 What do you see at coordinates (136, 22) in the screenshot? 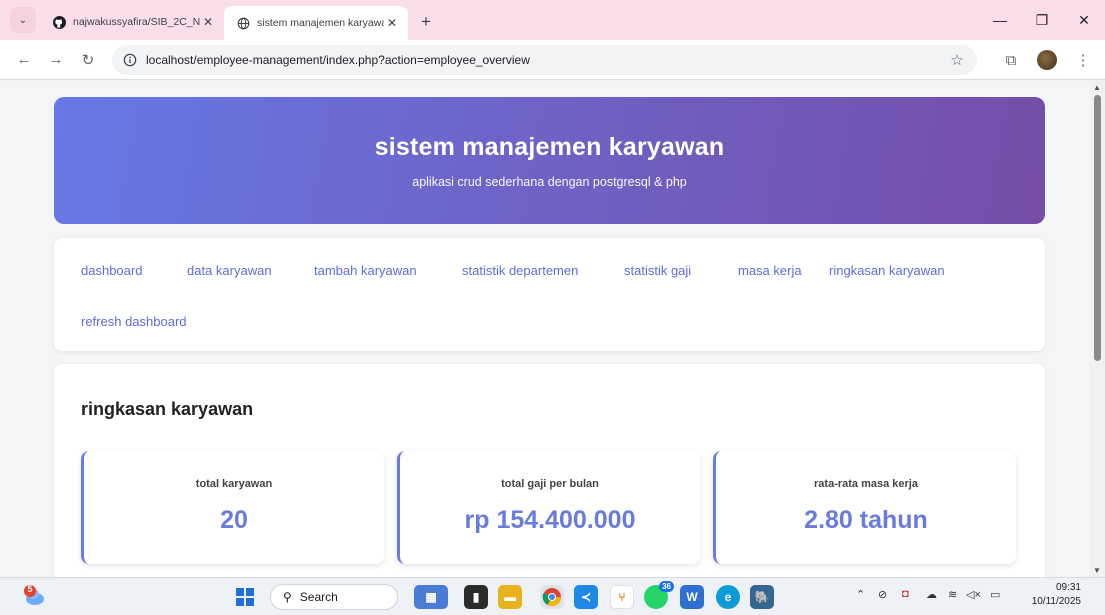
I see `tab-title: najwakussyafira/SIB_2C_Najwa` at bounding box center [136, 22].